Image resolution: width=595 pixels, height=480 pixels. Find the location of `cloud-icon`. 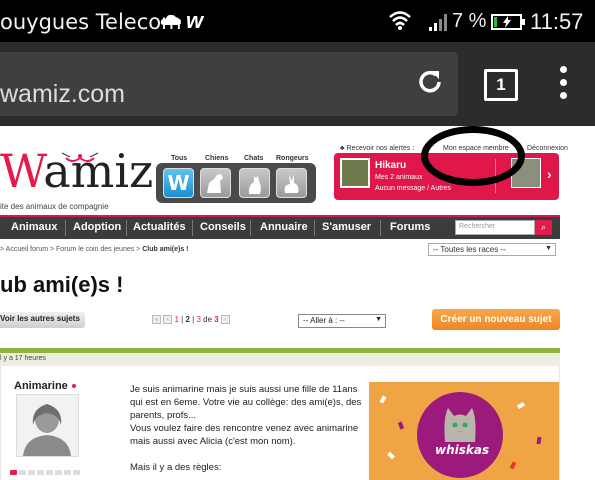

cloud-icon is located at coordinates (170, 19).